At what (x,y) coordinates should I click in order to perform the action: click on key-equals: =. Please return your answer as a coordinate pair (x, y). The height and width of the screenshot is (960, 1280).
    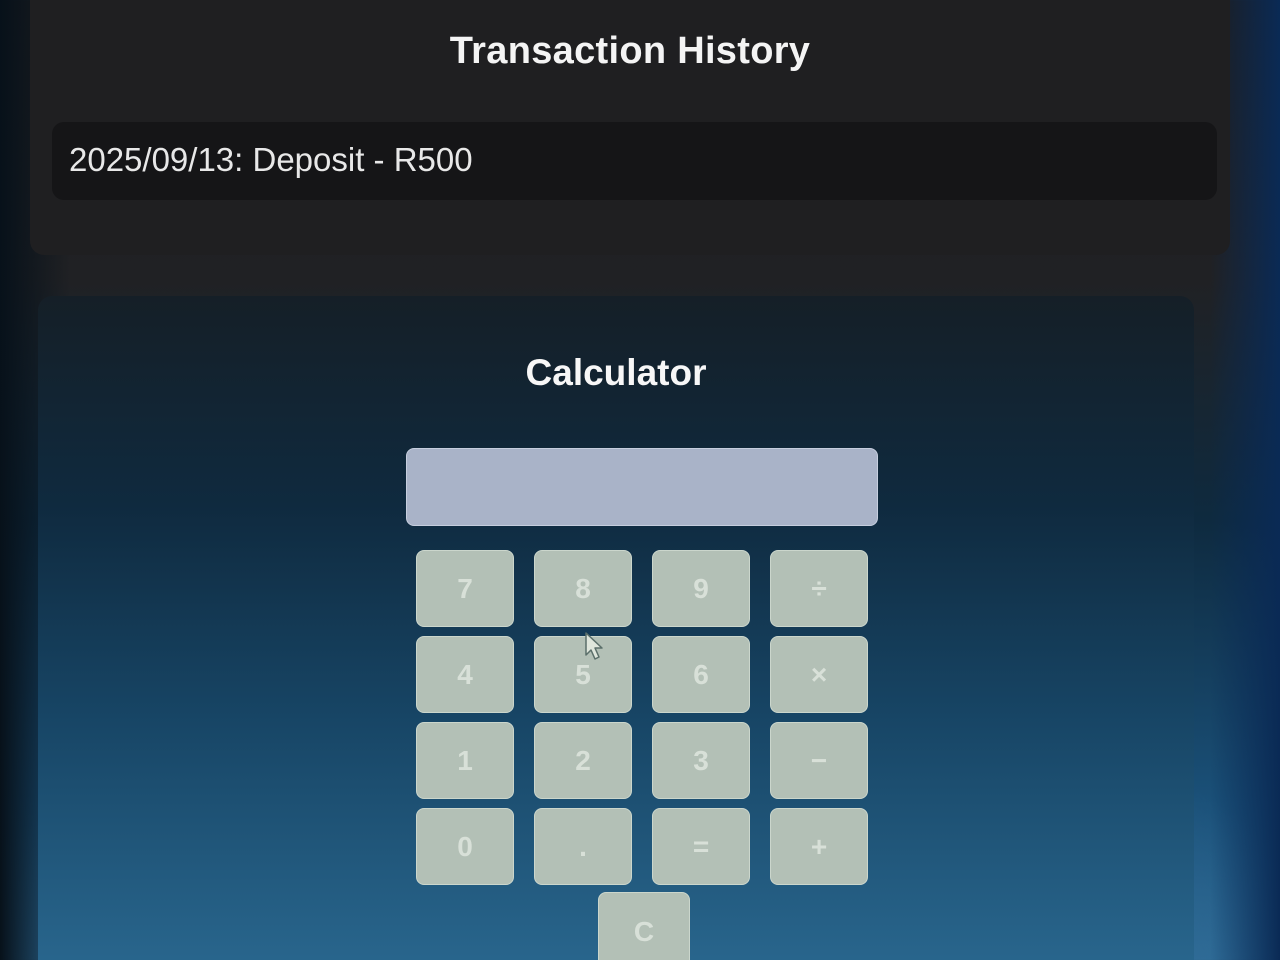
    Looking at the image, I should click on (701, 846).